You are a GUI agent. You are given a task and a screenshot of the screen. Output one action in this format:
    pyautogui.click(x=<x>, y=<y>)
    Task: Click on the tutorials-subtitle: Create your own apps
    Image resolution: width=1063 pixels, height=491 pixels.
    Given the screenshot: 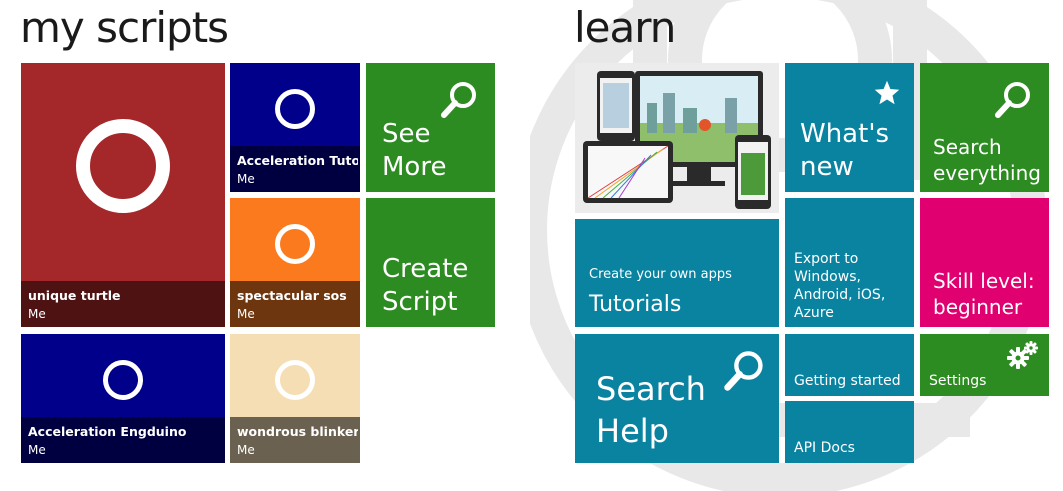 What is the action you would take?
    pyautogui.click(x=660, y=274)
    